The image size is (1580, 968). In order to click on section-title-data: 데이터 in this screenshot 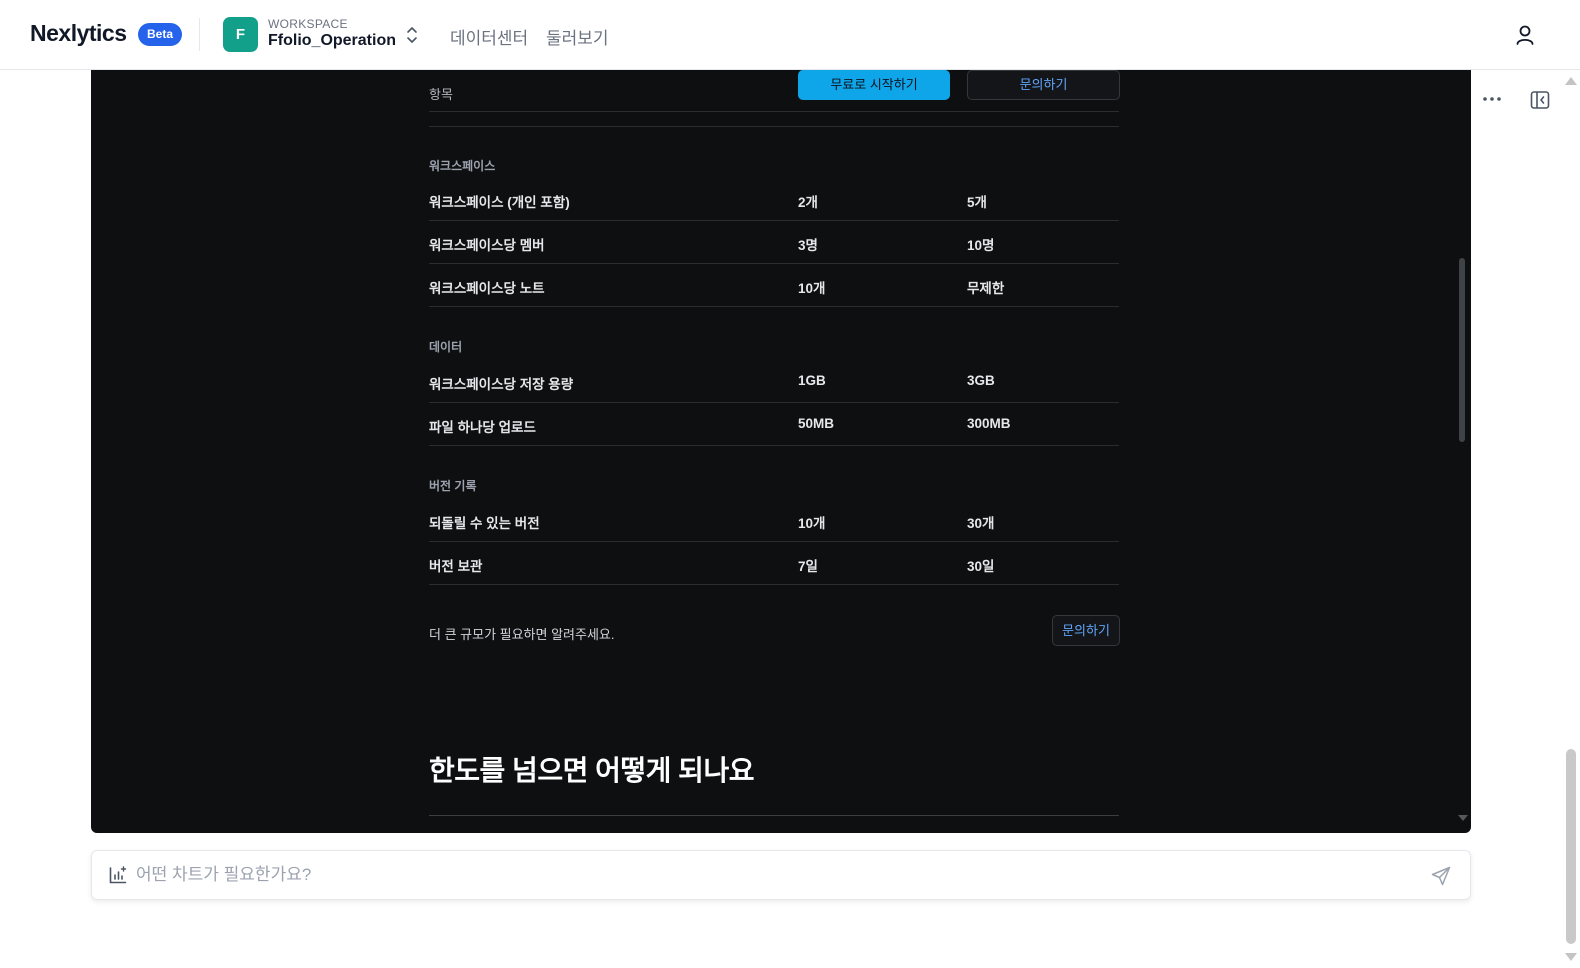, I will do `click(446, 347)`.